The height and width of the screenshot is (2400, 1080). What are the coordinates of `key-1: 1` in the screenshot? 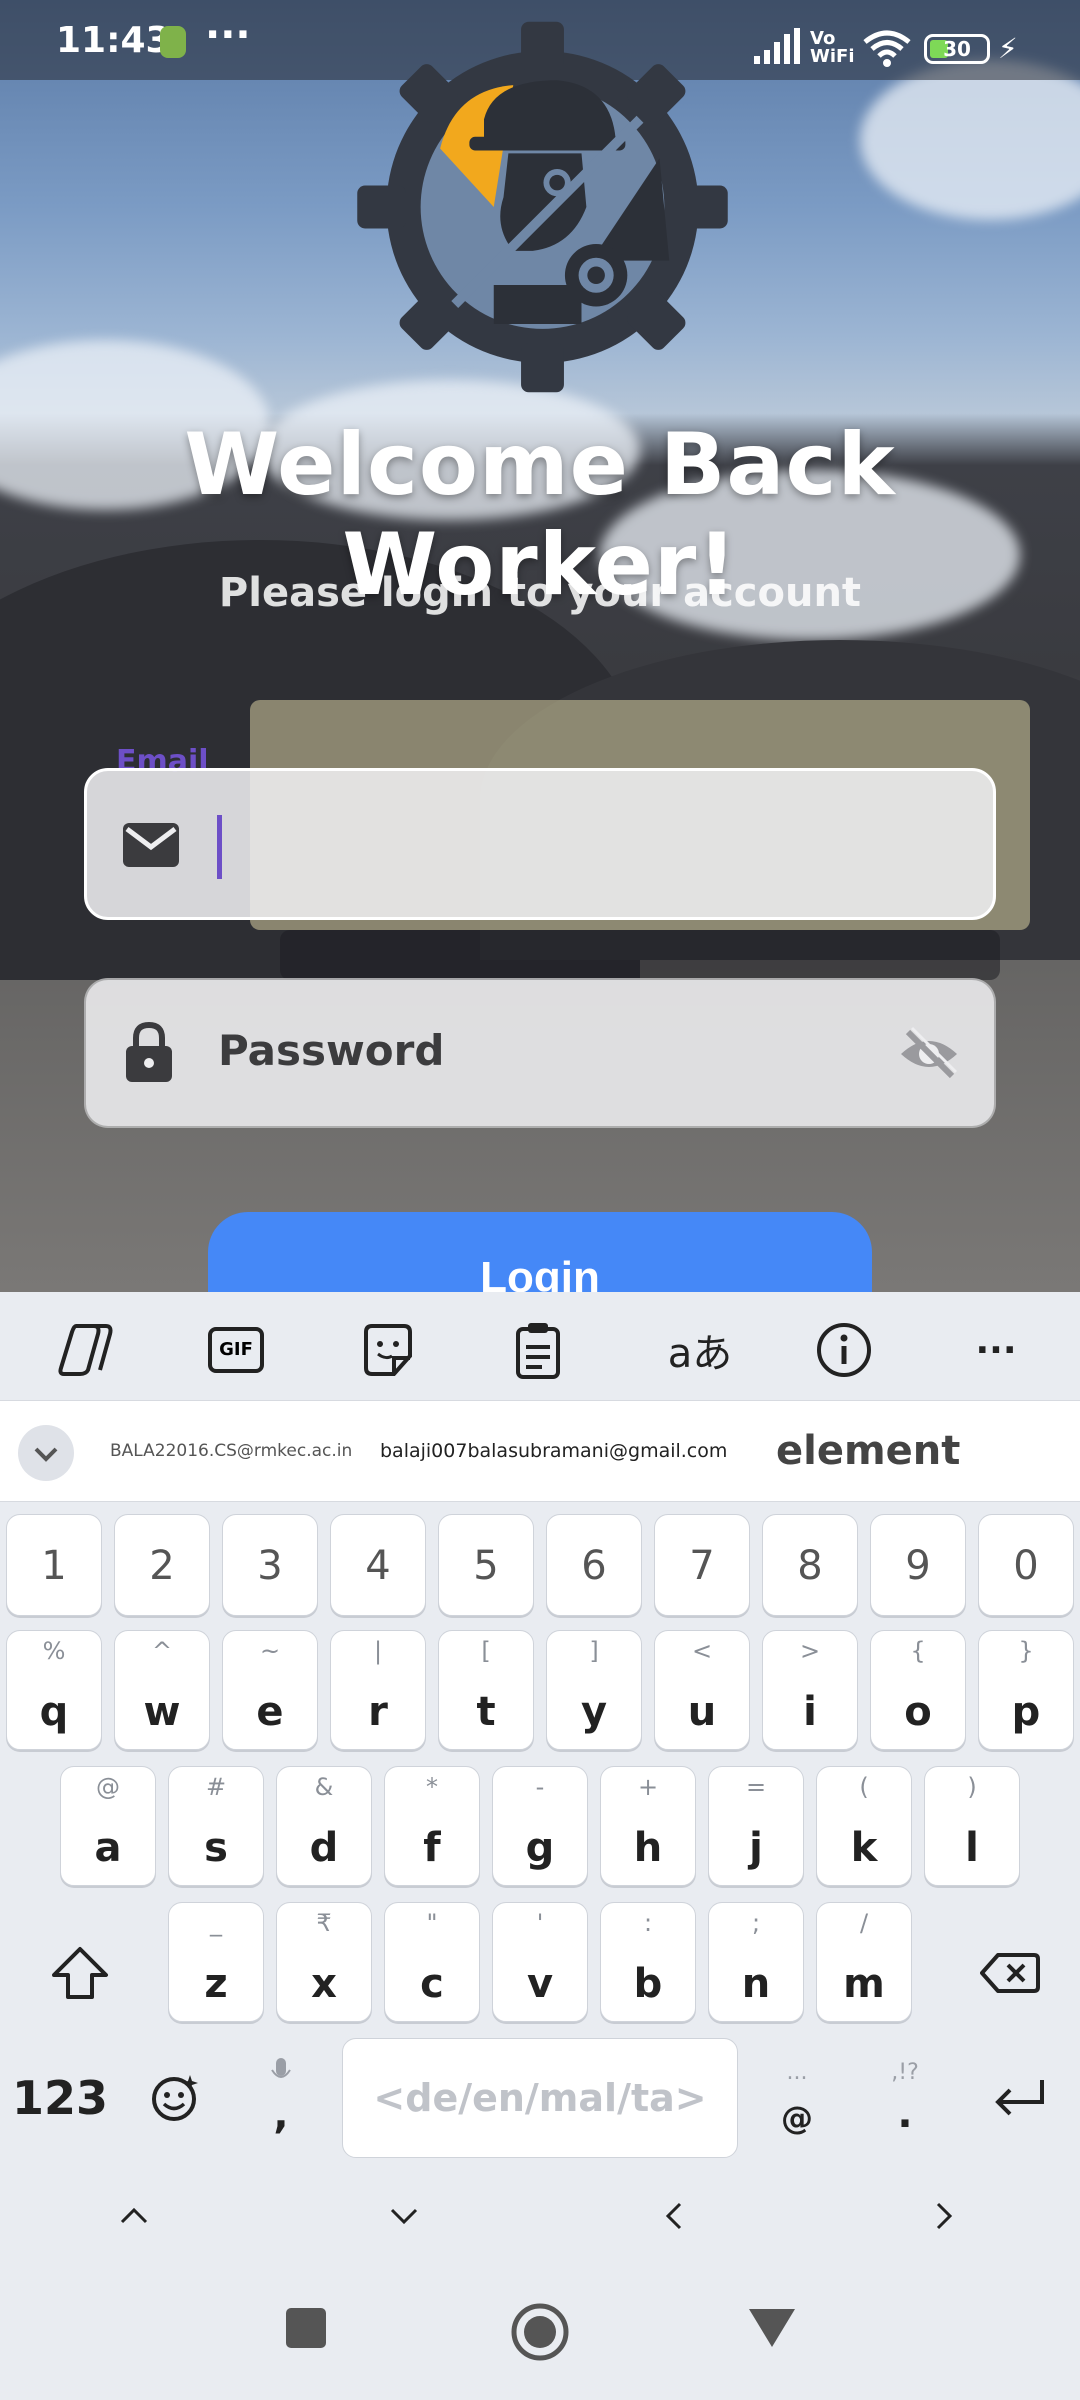 It's located at (54, 1565).